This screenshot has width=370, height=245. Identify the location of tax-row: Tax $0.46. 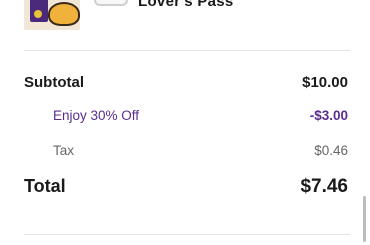
(186, 150).